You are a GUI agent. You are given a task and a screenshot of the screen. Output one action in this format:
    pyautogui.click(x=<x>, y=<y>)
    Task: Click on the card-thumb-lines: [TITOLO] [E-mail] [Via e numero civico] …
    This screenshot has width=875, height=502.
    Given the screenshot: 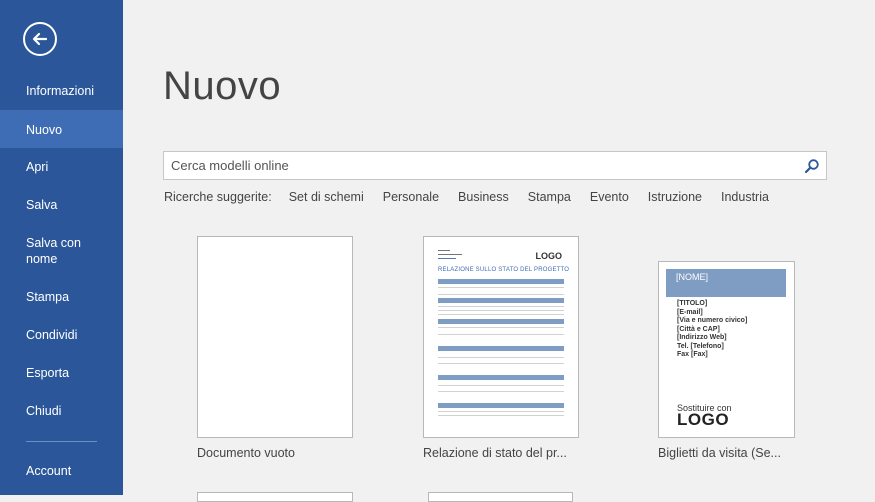 What is the action you would take?
    pyautogui.click(x=712, y=329)
    